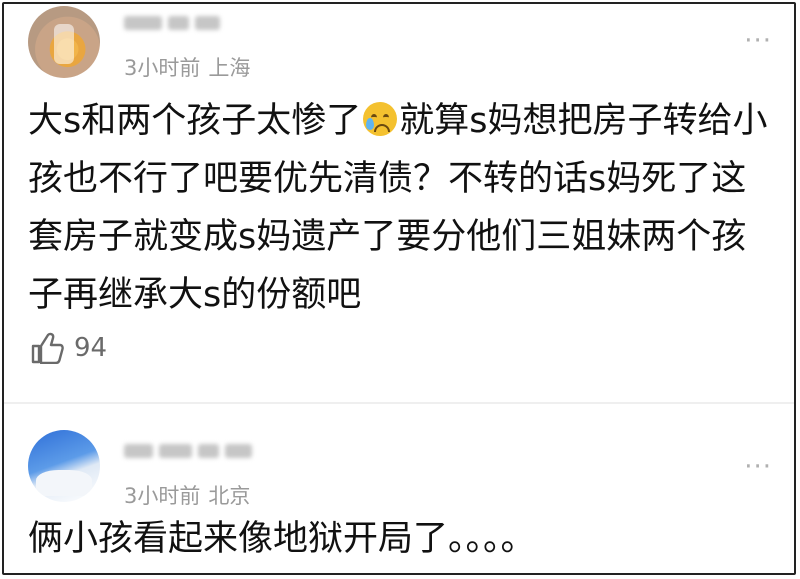 The image size is (800, 579). Describe the element at coordinates (195, 121) in the screenshot. I see `comment-text-part: 大s和两个孩子太惨了` at that location.